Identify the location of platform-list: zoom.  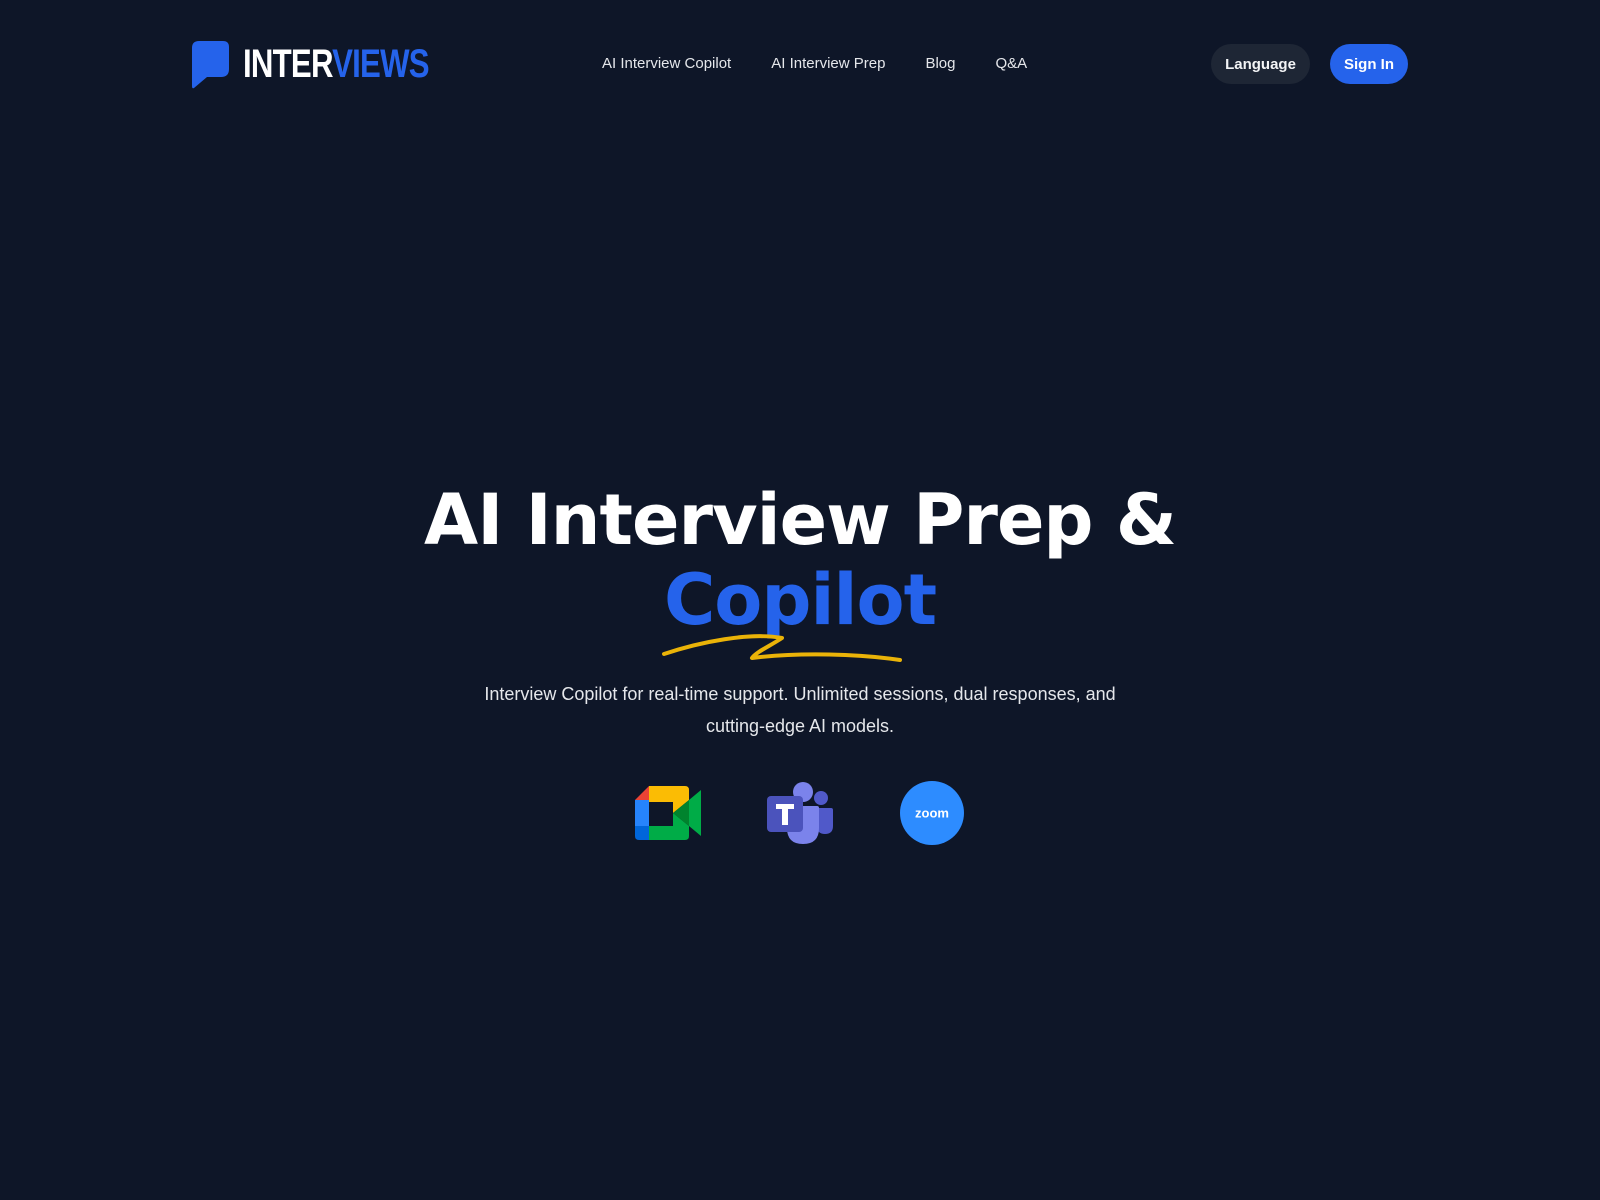
(800, 813).